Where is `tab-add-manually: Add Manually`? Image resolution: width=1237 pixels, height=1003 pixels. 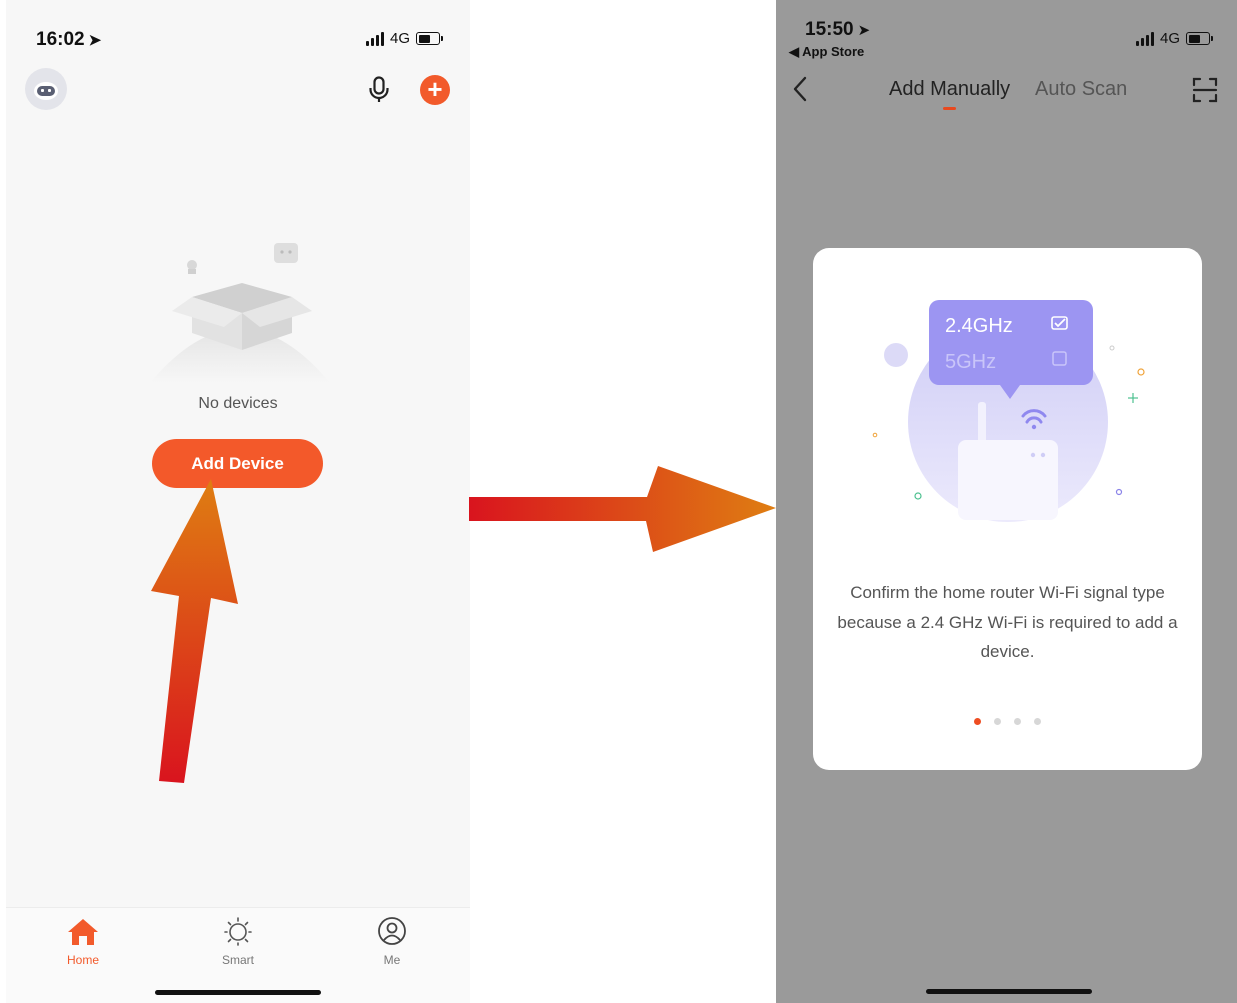 tab-add-manually: Add Manually is located at coordinates (949, 89).